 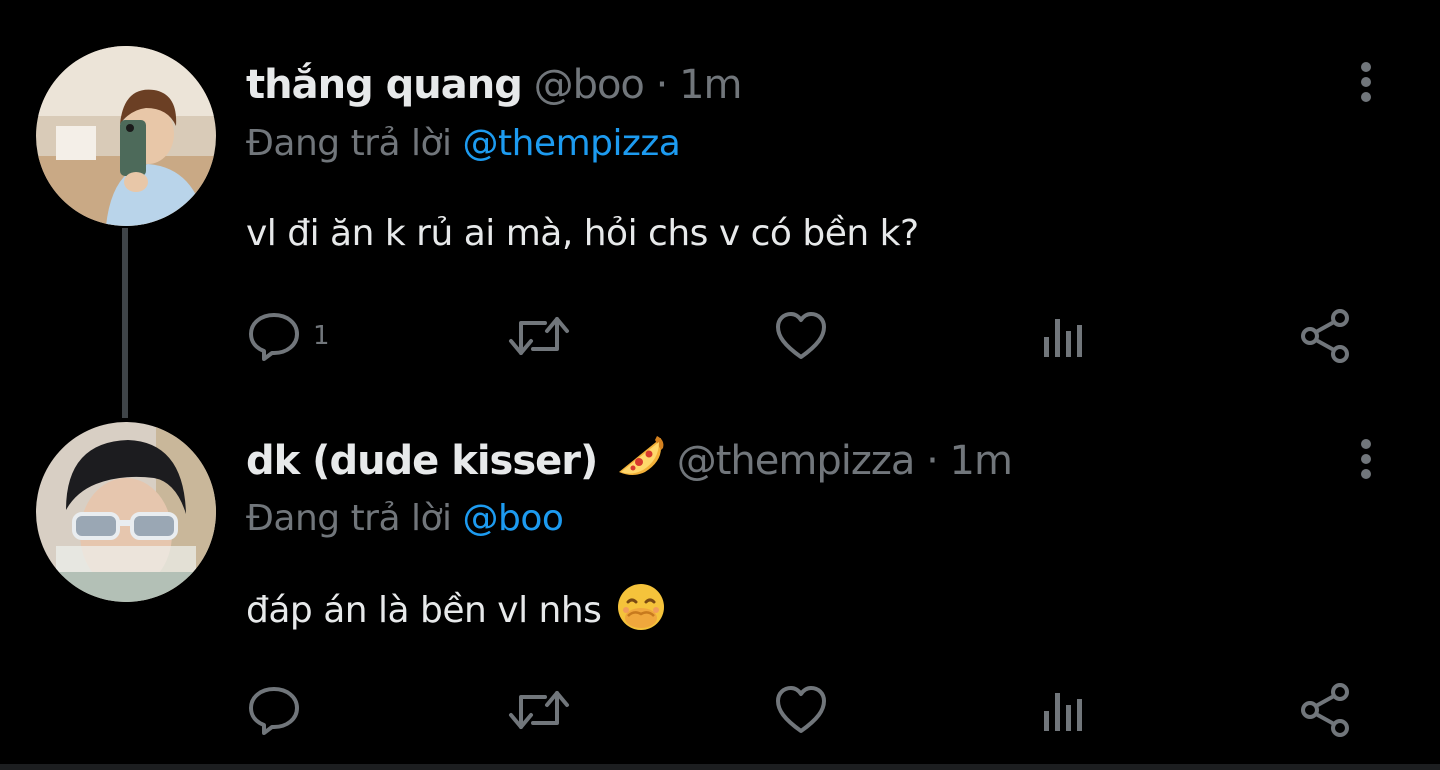 What do you see at coordinates (640, 457) in the screenshot?
I see `pizza-icon` at bounding box center [640, 457].